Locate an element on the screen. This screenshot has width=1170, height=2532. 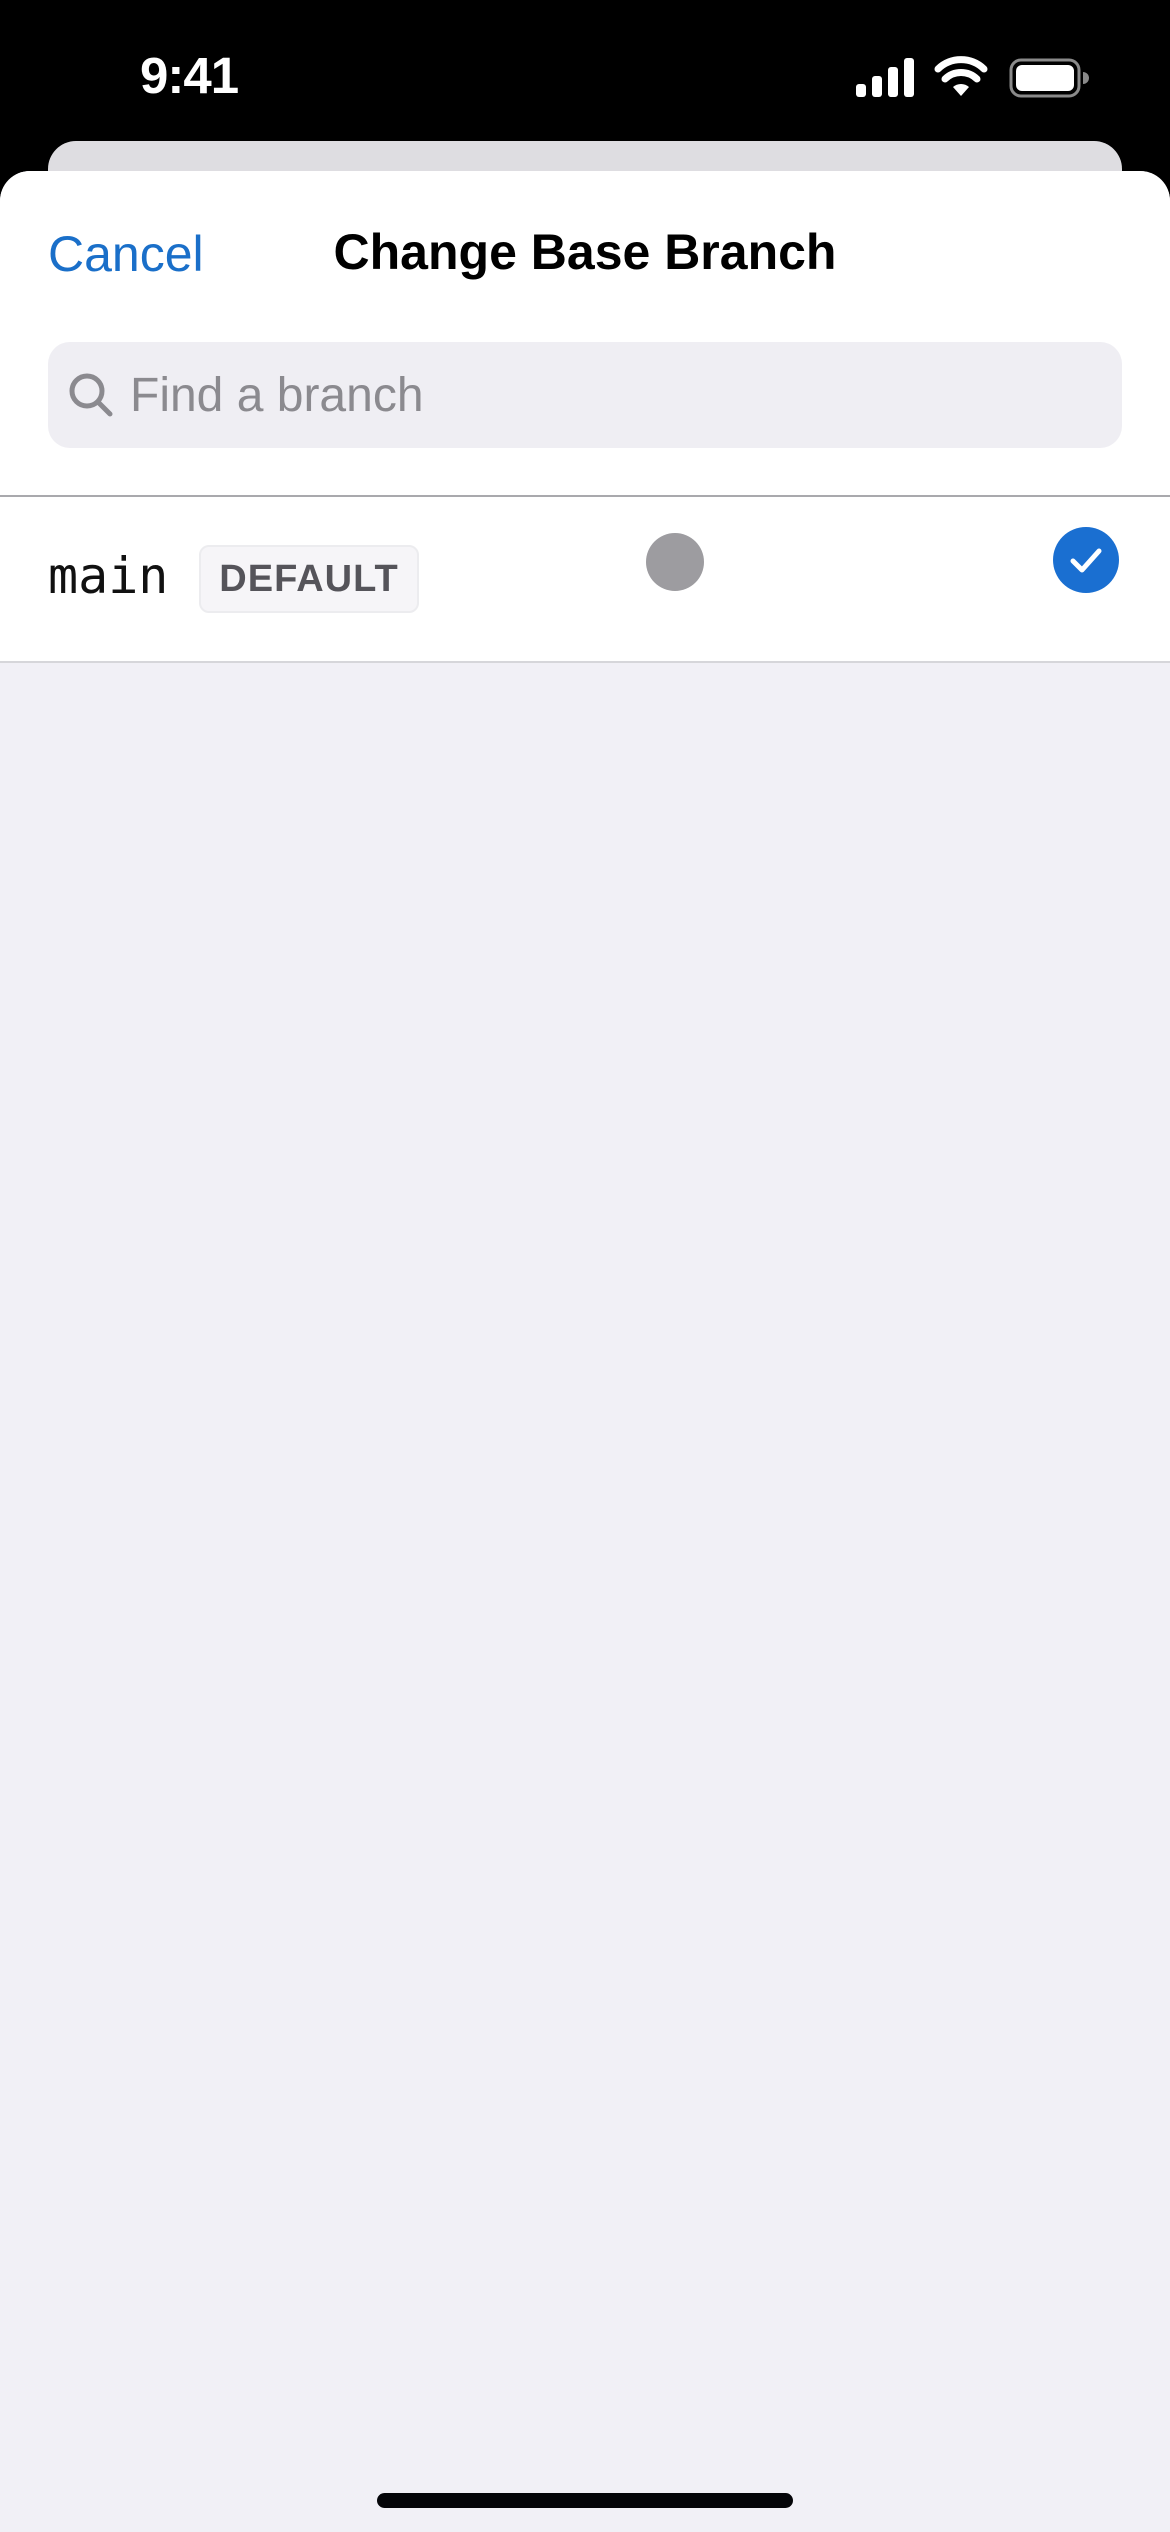
cancel-button: Cancel is located at coordinates (126, 254).